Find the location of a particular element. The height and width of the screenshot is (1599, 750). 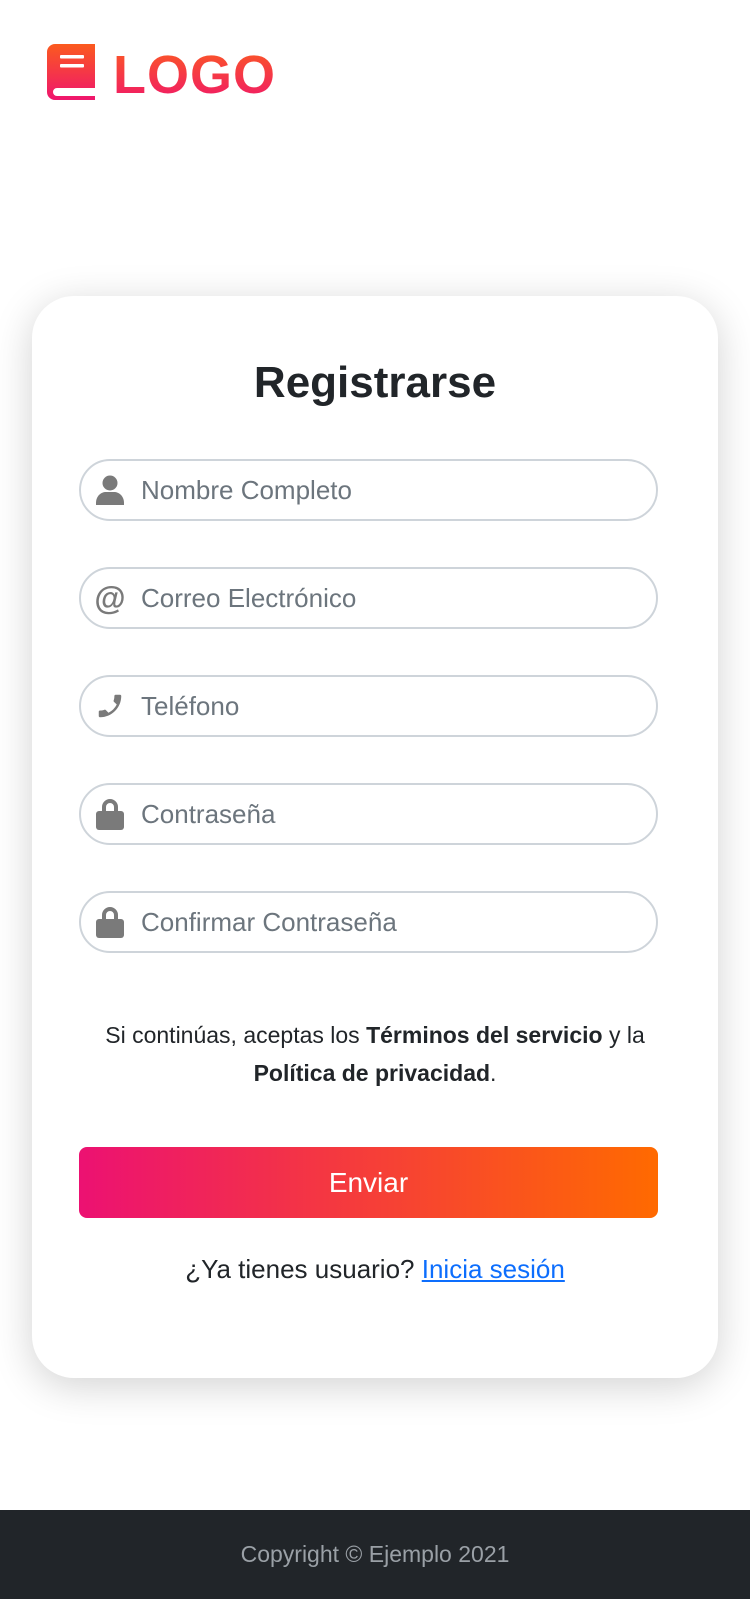

email-field: @ is located at coordinates (368, 598).